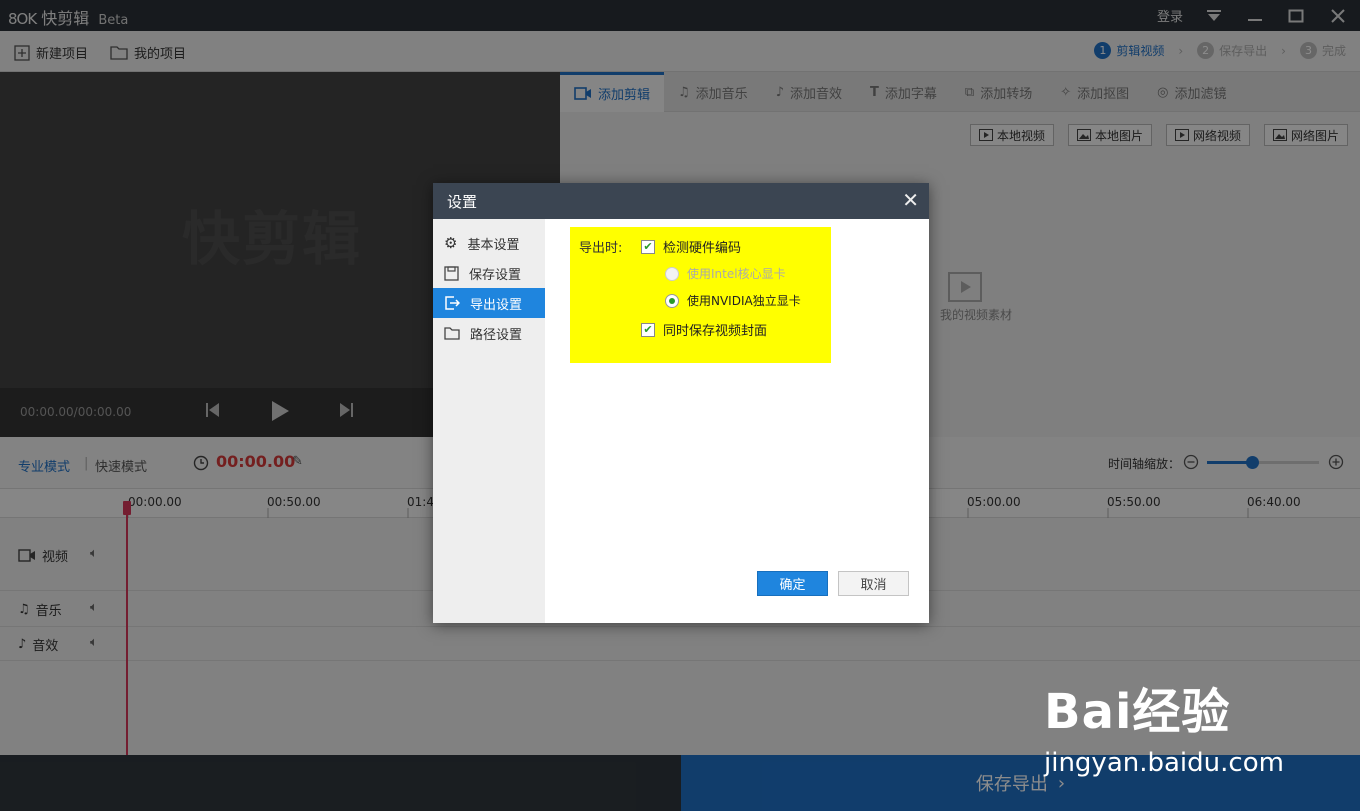 This screenshot has width=1360, height=811. What do you see at coordinates (702, 248) in the screenshot?
I see `option-label: 检测硬件编码` at bounding box center [702, 248].